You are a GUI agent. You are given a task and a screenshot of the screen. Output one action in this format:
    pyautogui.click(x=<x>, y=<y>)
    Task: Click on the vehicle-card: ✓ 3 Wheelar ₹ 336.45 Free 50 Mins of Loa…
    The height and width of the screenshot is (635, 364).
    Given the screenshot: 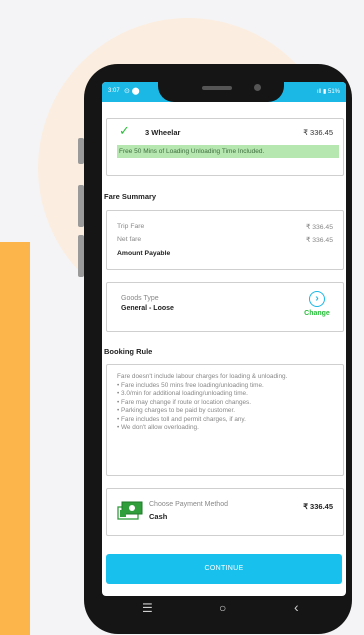 What is the action you would take?
    pyautogui.click(x=225, y=147)
    